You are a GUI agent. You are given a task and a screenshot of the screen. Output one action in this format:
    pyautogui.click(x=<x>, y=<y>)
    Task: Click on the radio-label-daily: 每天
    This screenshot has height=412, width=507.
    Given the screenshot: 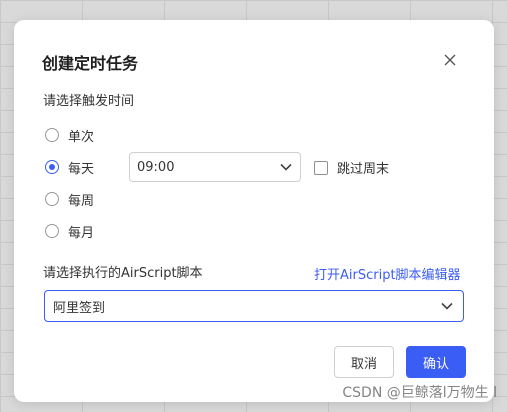 What is the action you would take?
    pyautogui.click(x=81, y=169)
    